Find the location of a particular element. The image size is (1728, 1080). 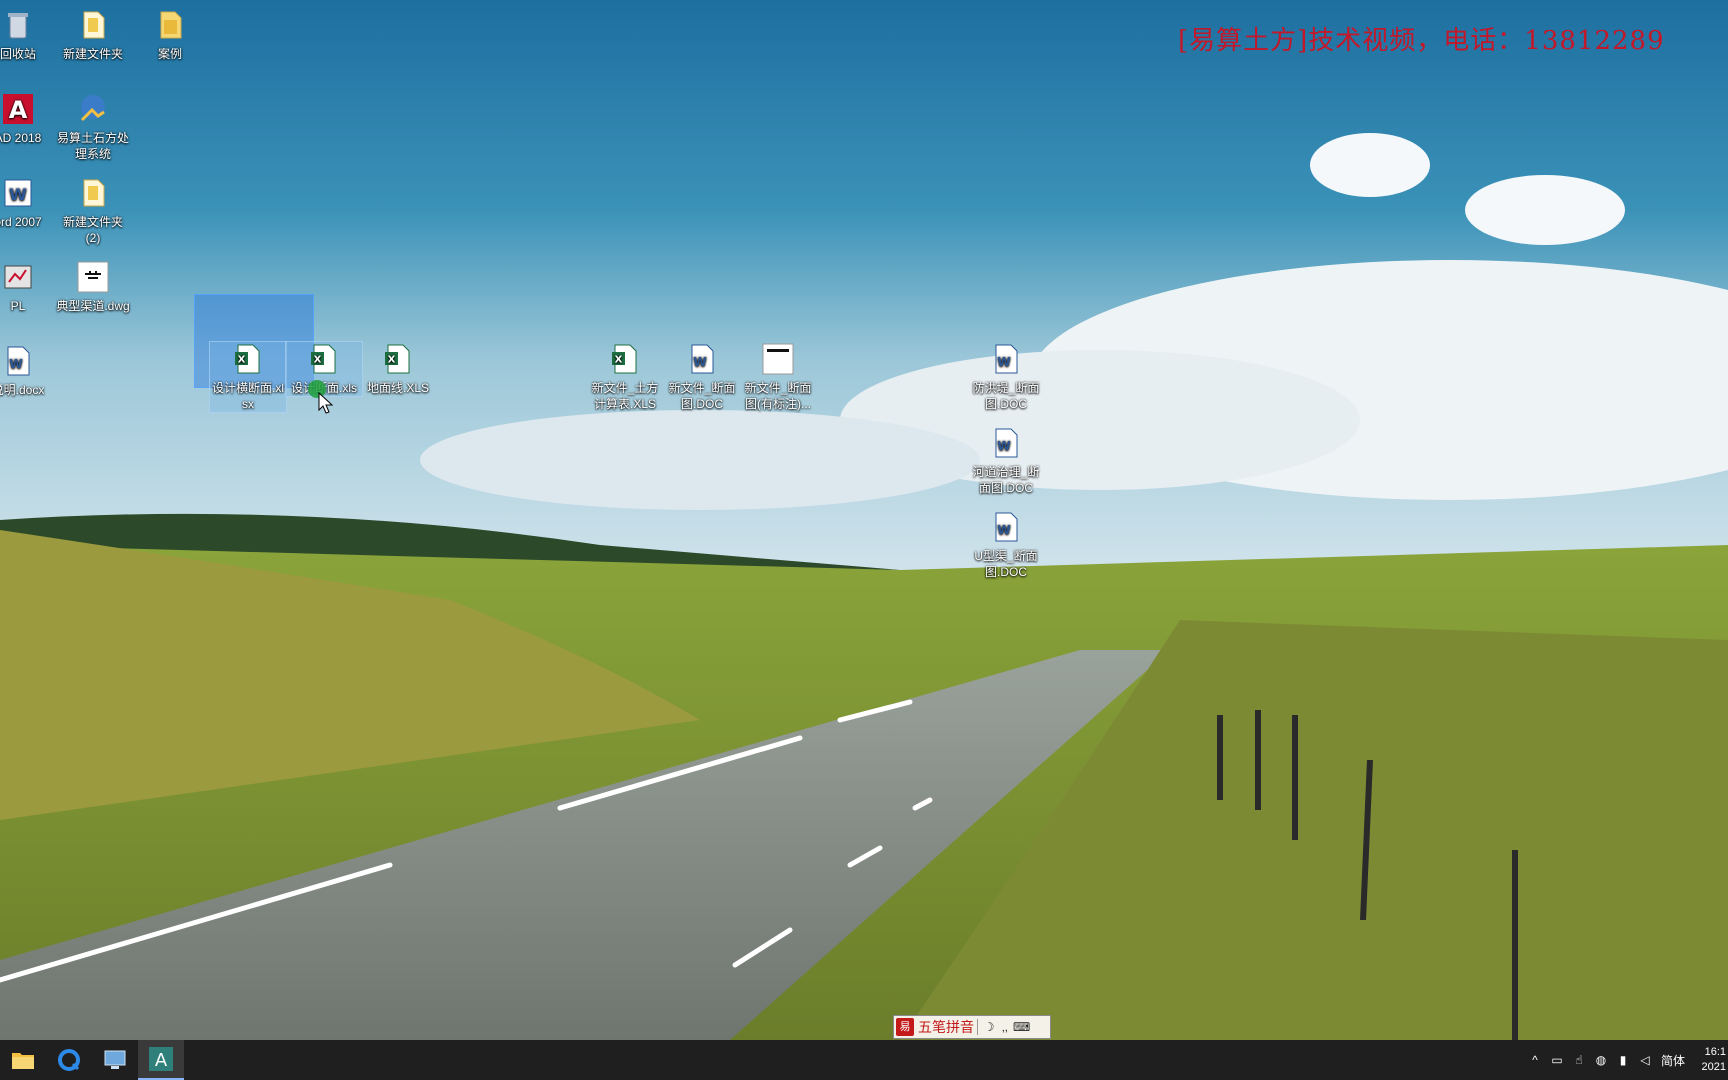

recycle-bin-icon is located at coordinates (18, 26).